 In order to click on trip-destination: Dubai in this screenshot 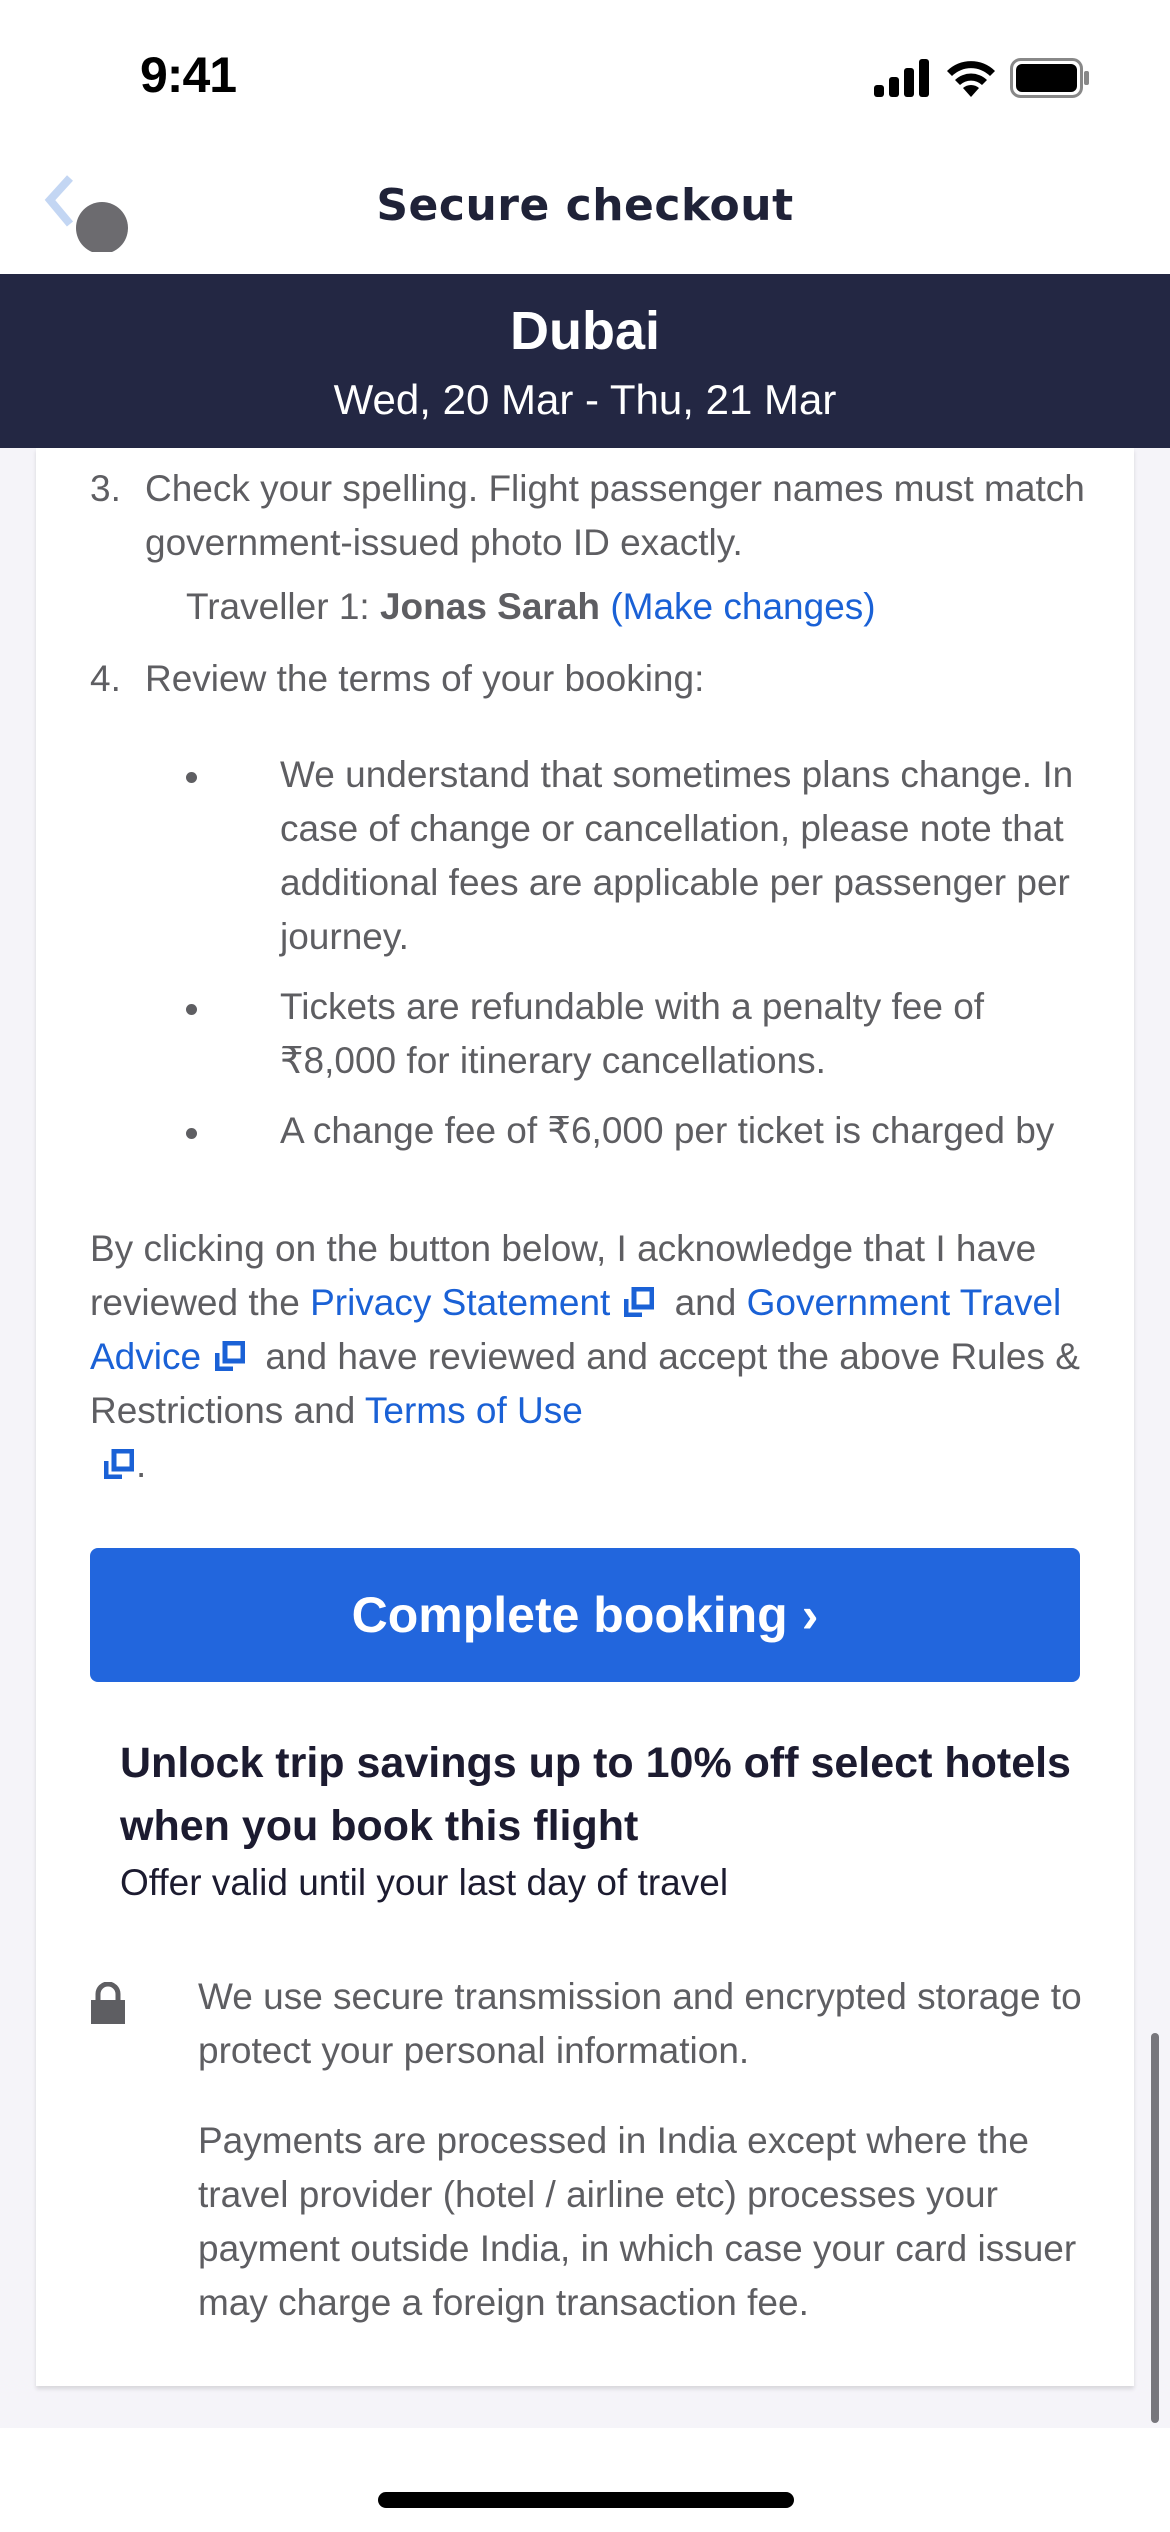, I will do `click(584, 331)`.